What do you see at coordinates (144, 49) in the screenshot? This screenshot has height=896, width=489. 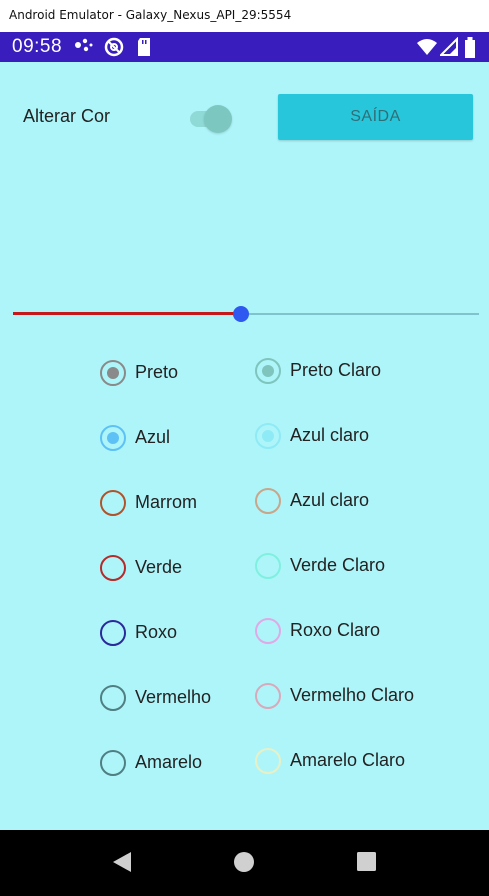 I see `sd-card-icon` at bounding box center [144, 49].